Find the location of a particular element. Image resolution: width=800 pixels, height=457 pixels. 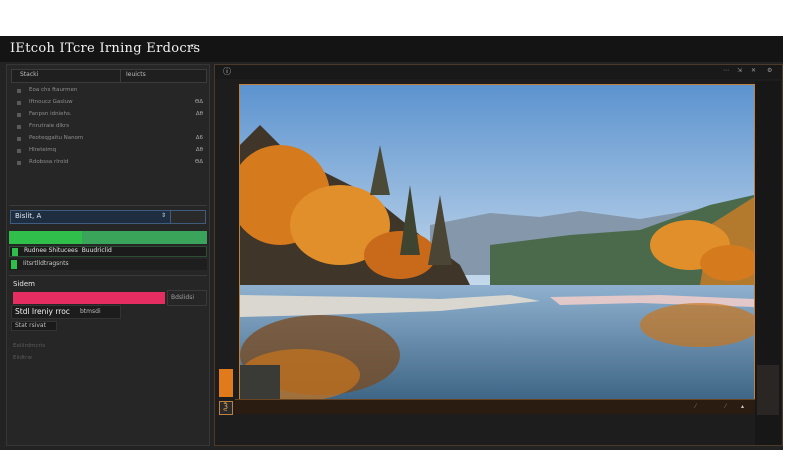

list-item-label: Hlreteimq is located at coordinates (43, 150).